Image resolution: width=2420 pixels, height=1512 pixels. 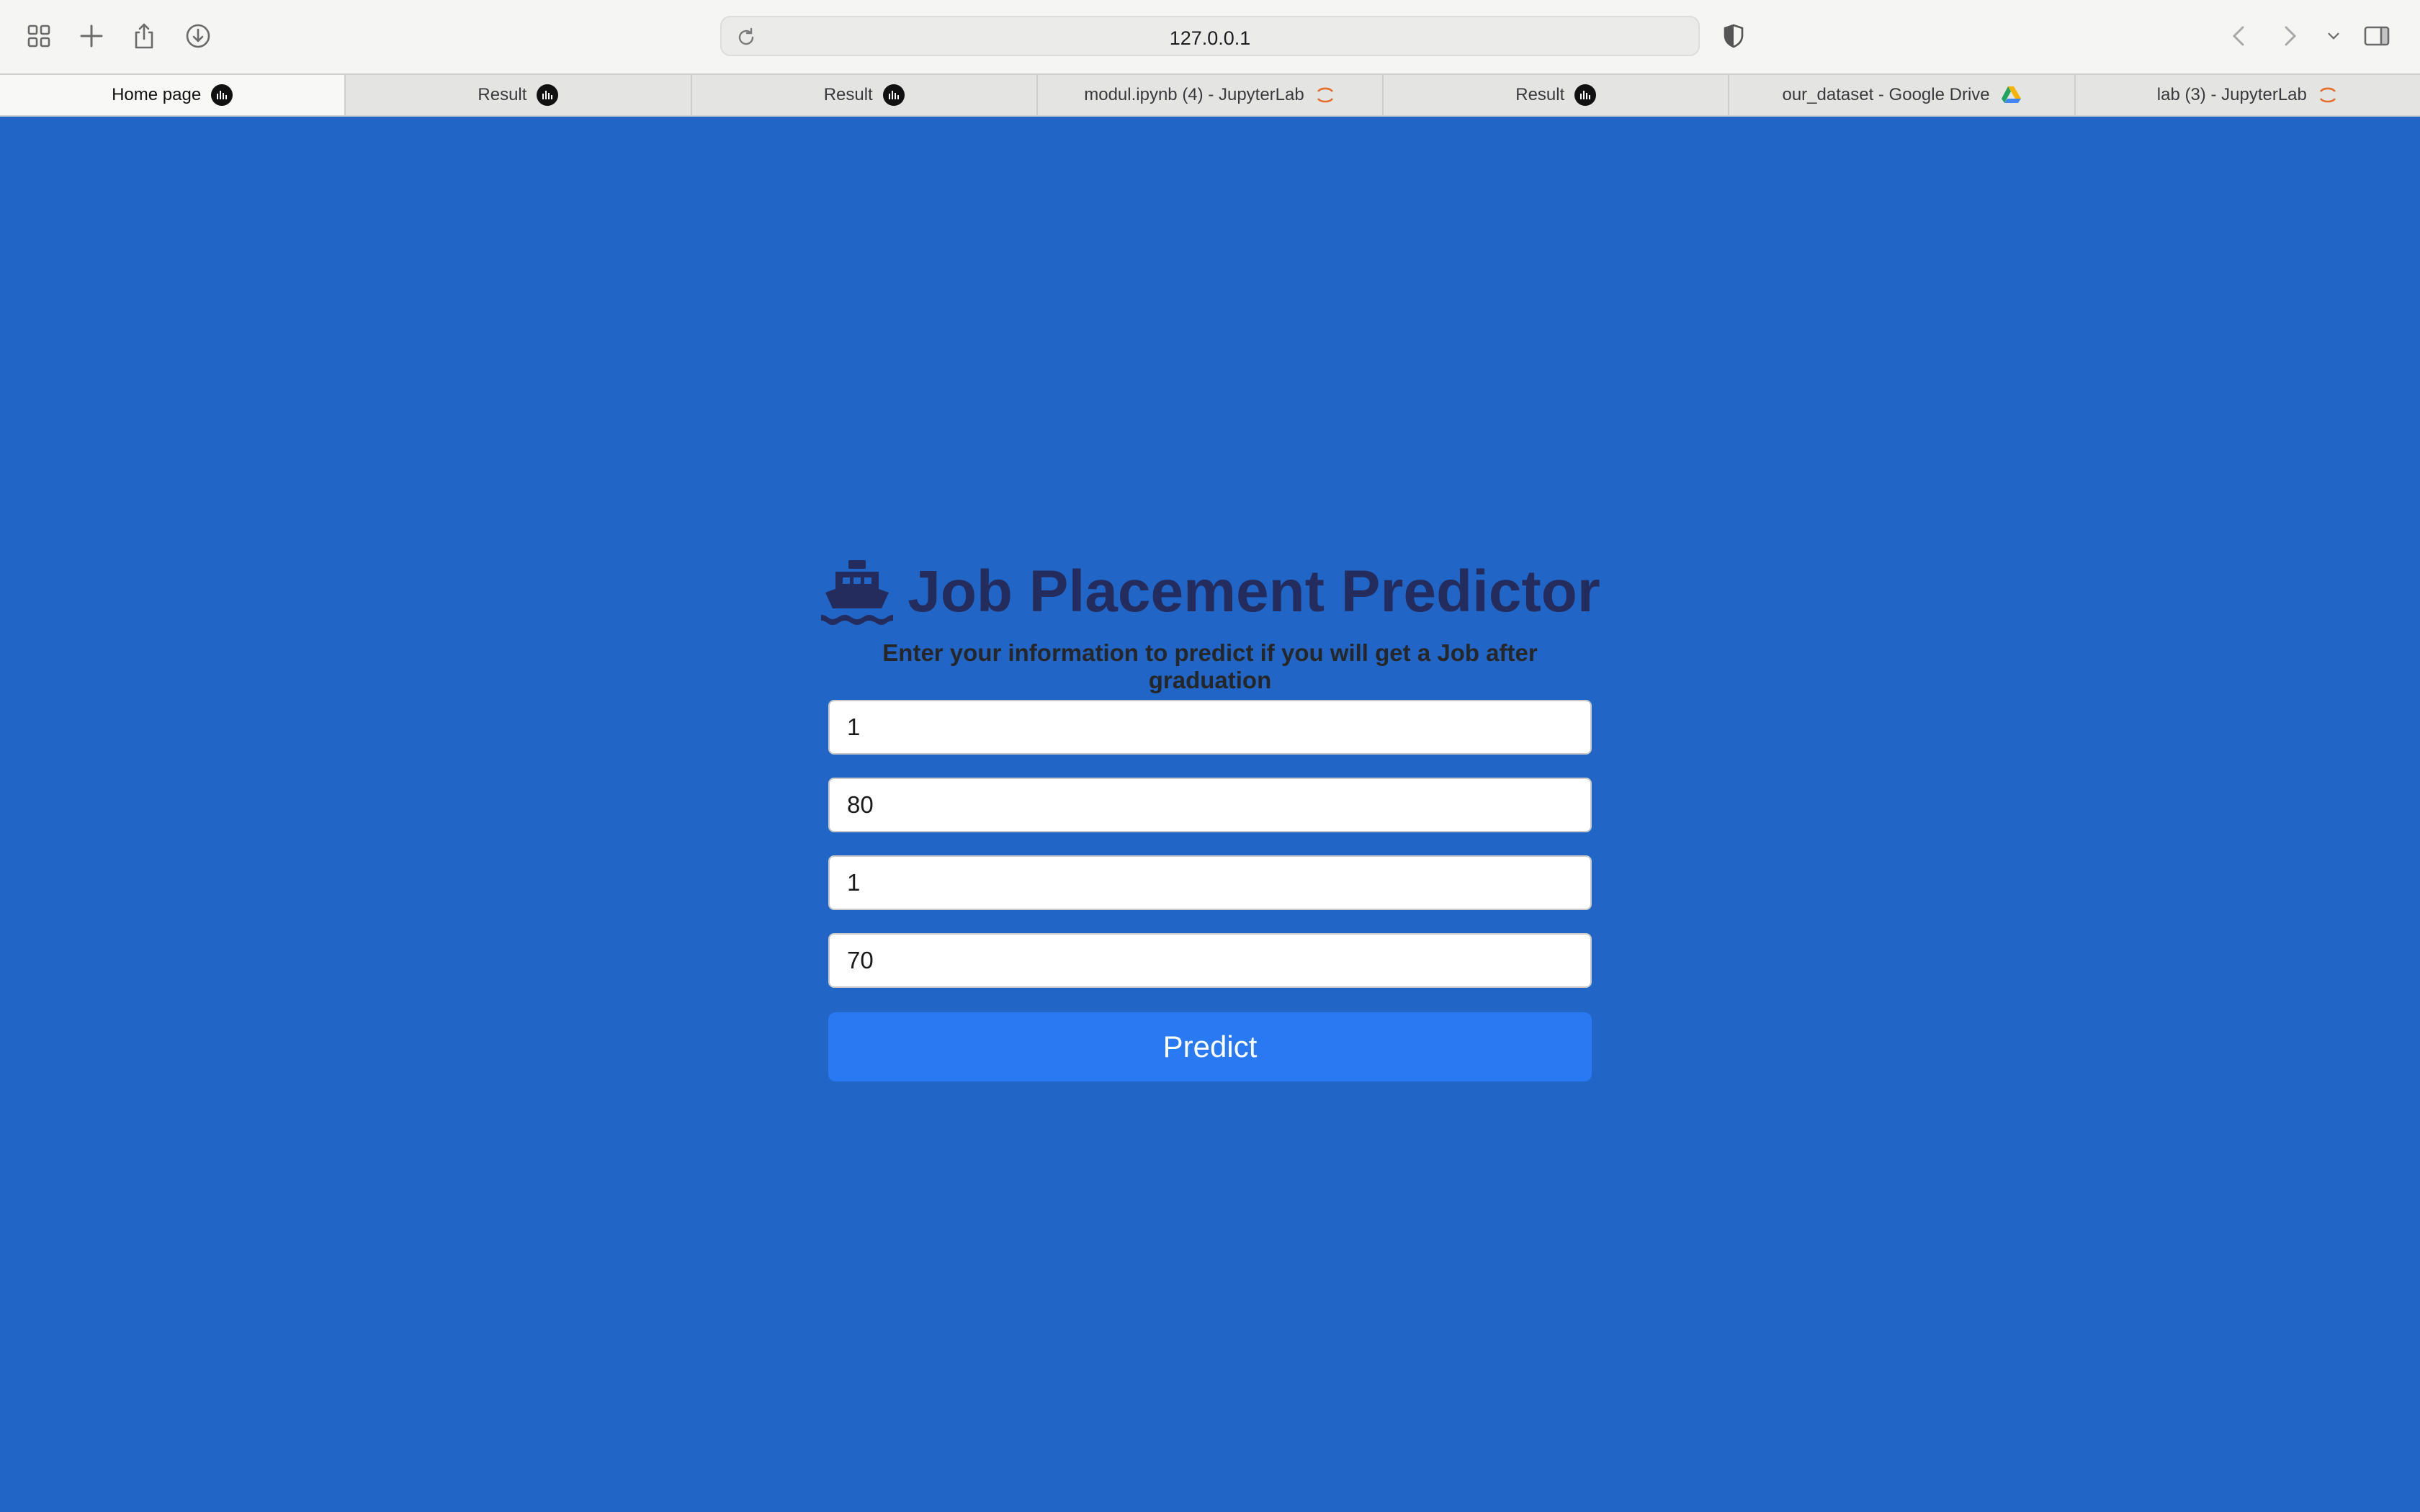 I want to click on tab-label: our_dataset - Google Drive, so click(x=1886, y=94).